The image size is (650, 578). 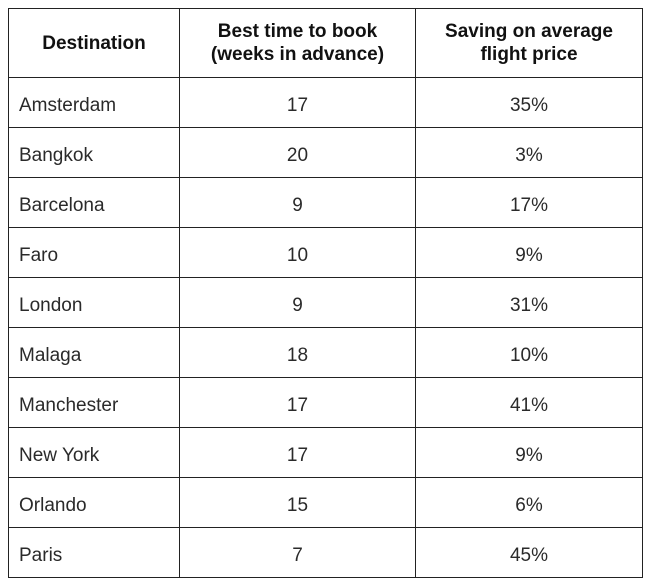 What do you see at coordinates (529, 552) in the screenshot?
I see `saving-cell: 45%` at bounding box center [529, 552].